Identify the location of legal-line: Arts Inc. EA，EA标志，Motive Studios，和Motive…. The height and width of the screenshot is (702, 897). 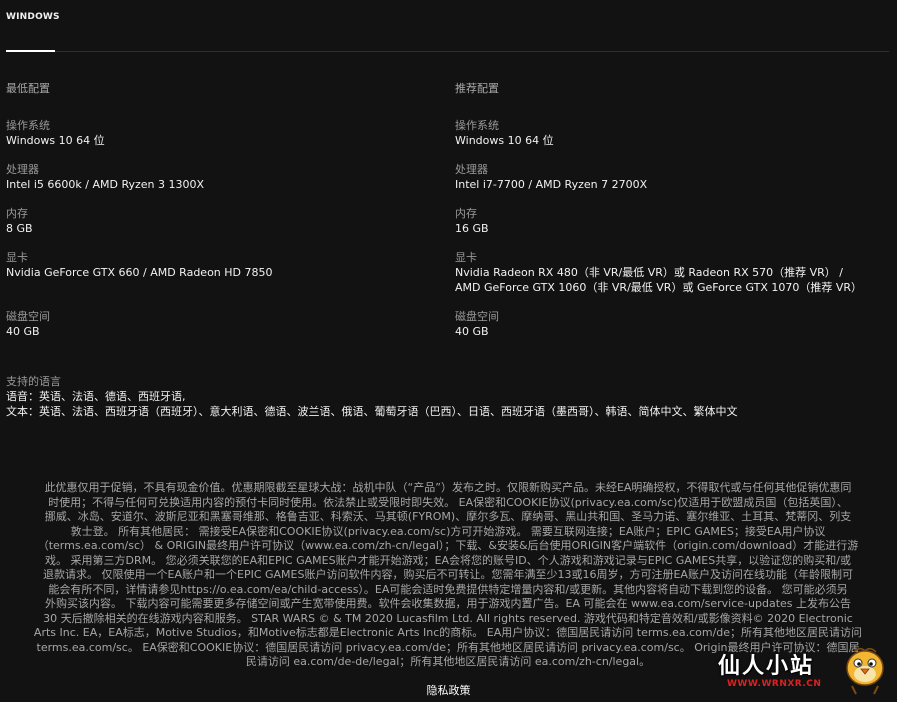
(448, 632).